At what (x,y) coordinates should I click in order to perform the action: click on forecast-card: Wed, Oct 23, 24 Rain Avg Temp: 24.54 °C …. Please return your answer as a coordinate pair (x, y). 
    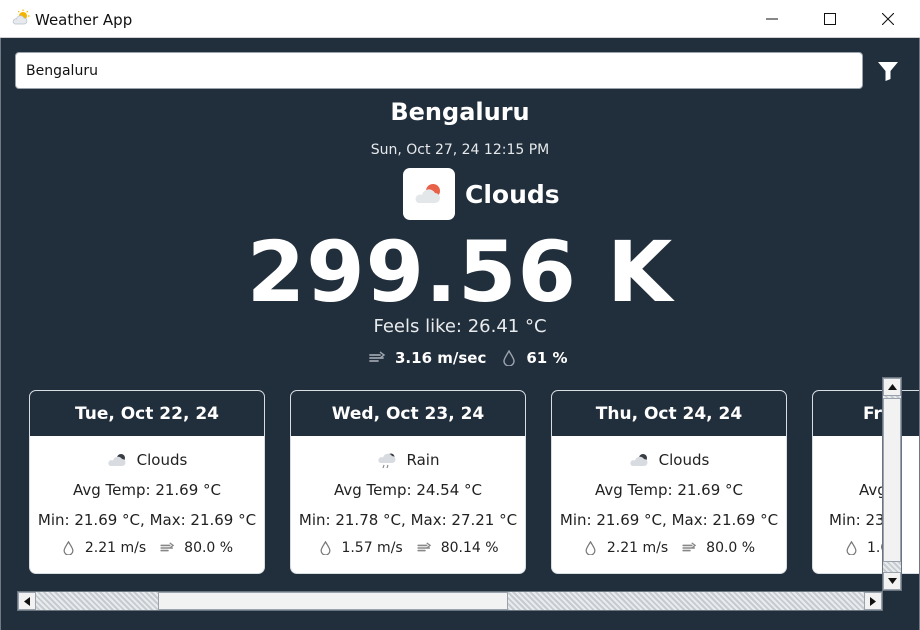
    Looking at the image, I should click on (408, 482).